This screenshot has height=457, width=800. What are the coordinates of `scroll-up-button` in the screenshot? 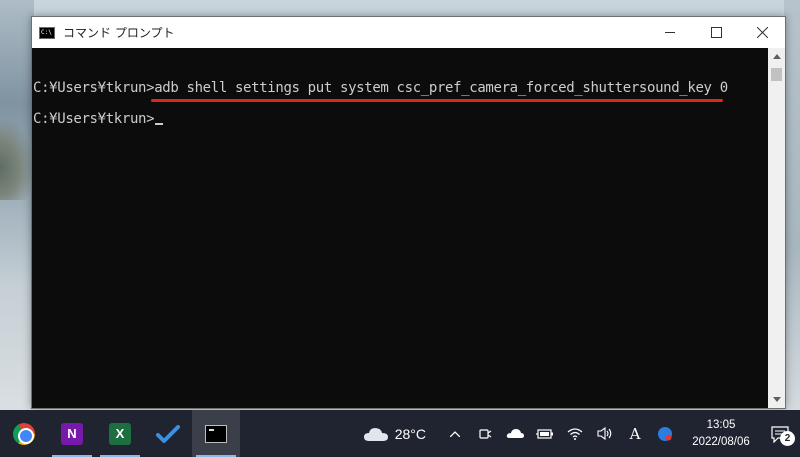 It's located at (776, 56).